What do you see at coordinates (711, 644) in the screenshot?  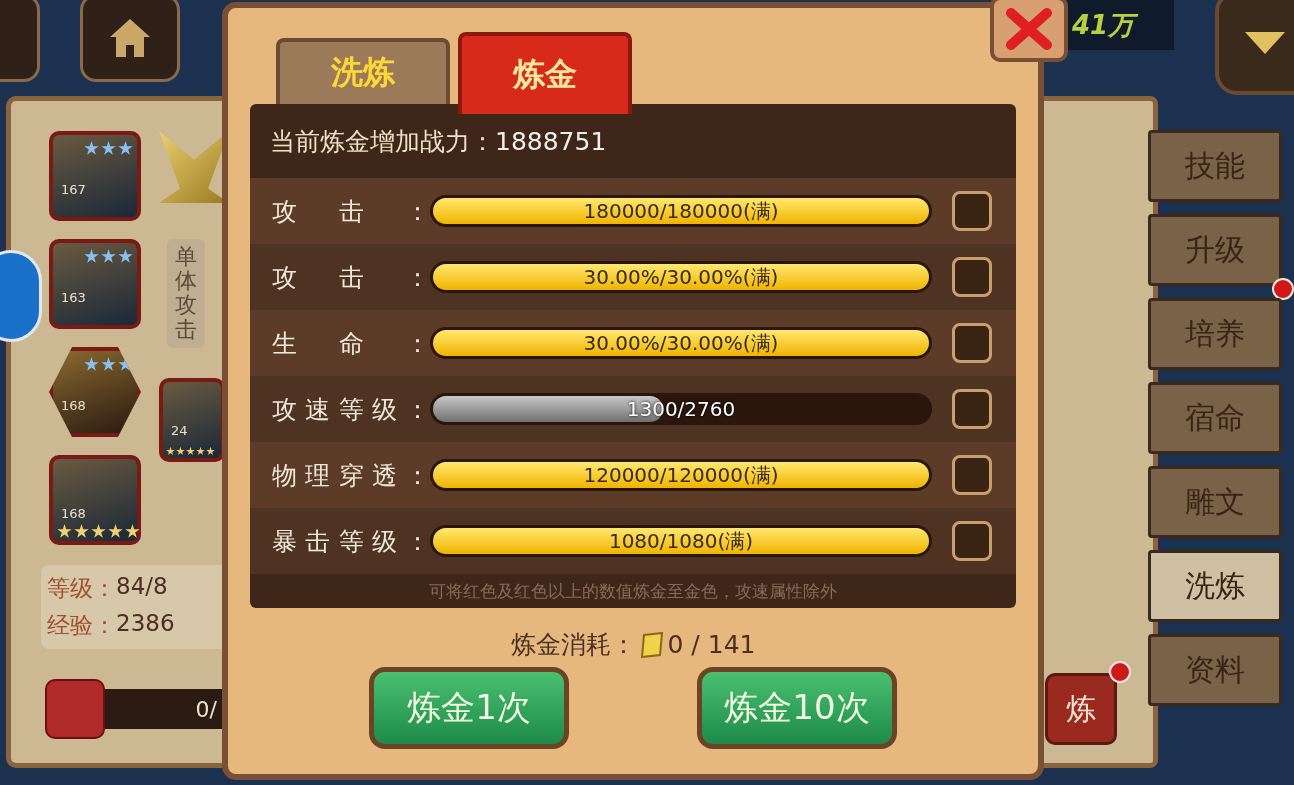 I see `cost-value: 0 / 141` at bounding box center [711, 644].